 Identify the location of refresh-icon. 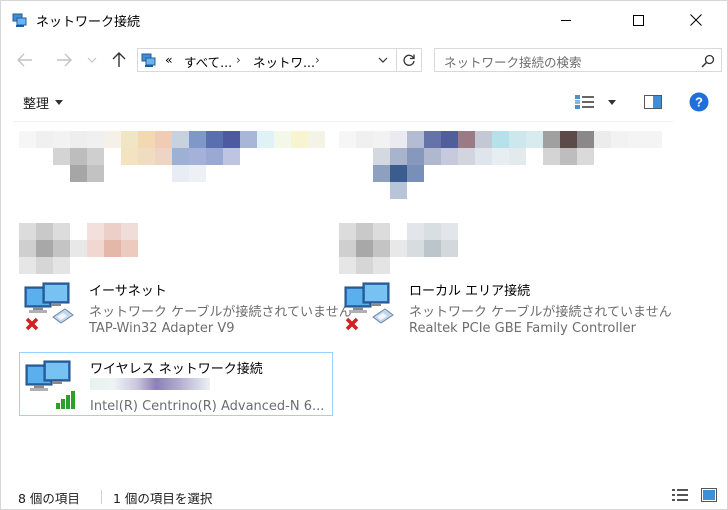
(409, 60).